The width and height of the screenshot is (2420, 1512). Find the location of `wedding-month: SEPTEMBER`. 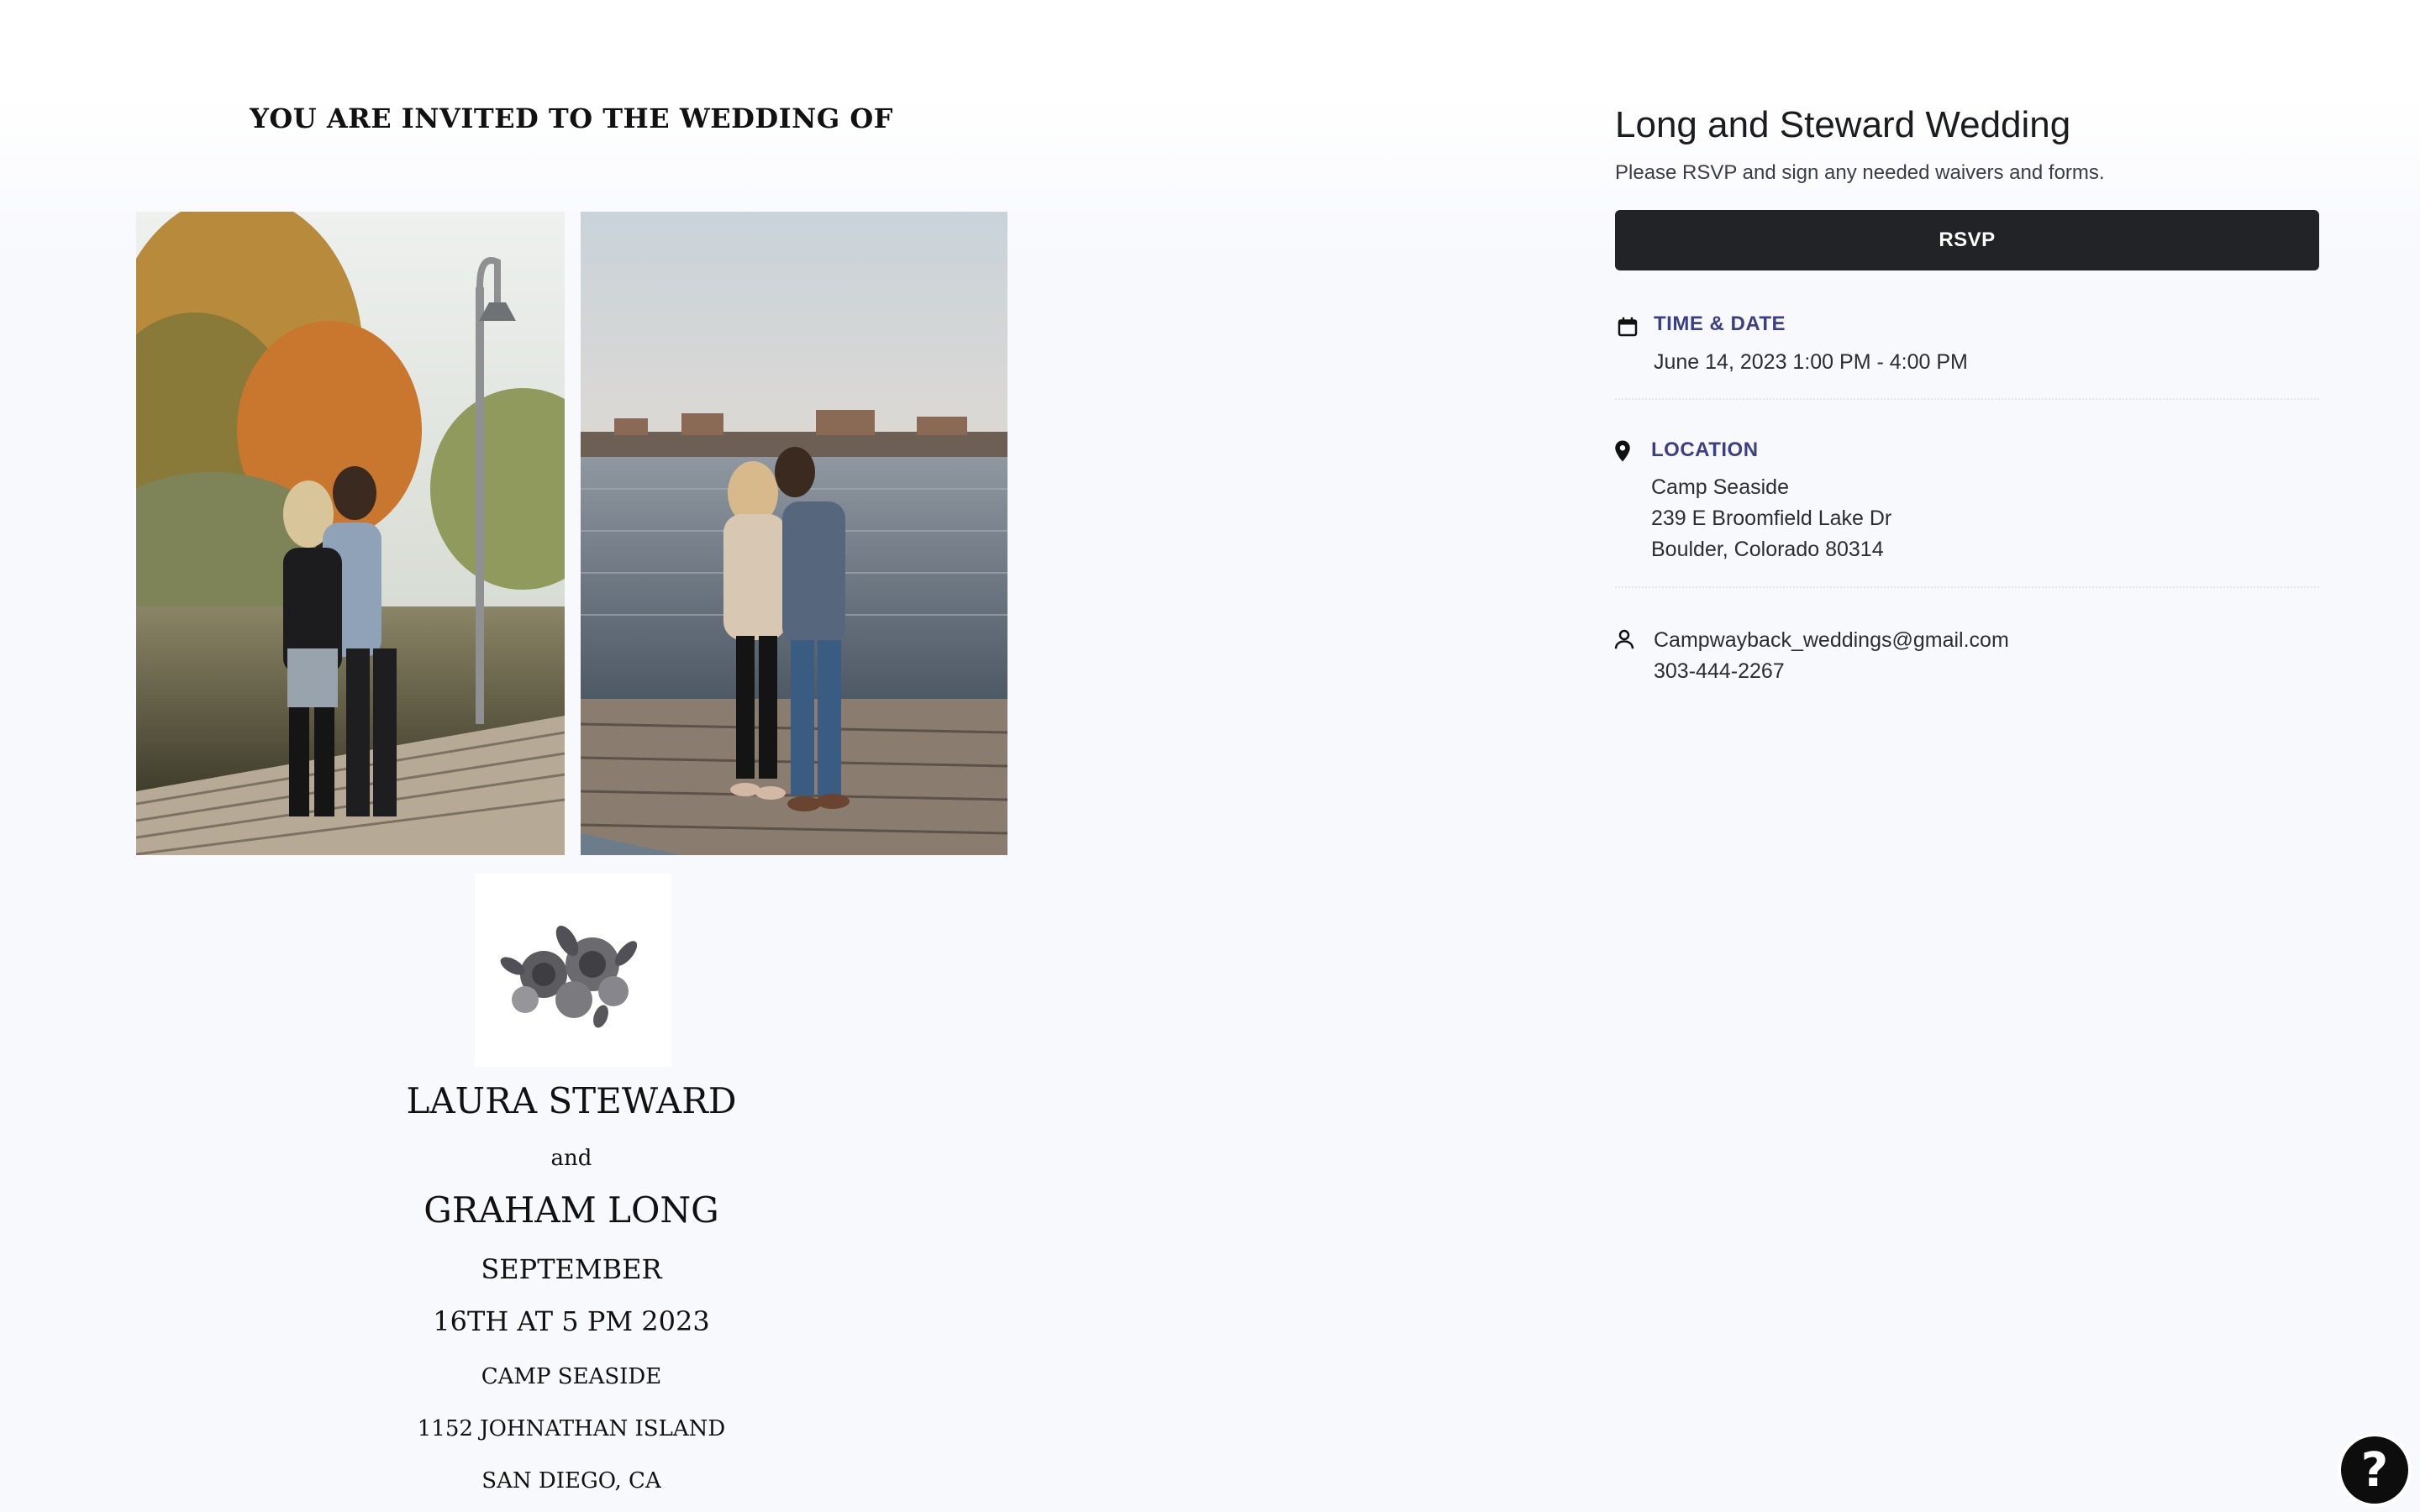

wedding-month: SEPTEMBER is located at coordinates (571, 1269).